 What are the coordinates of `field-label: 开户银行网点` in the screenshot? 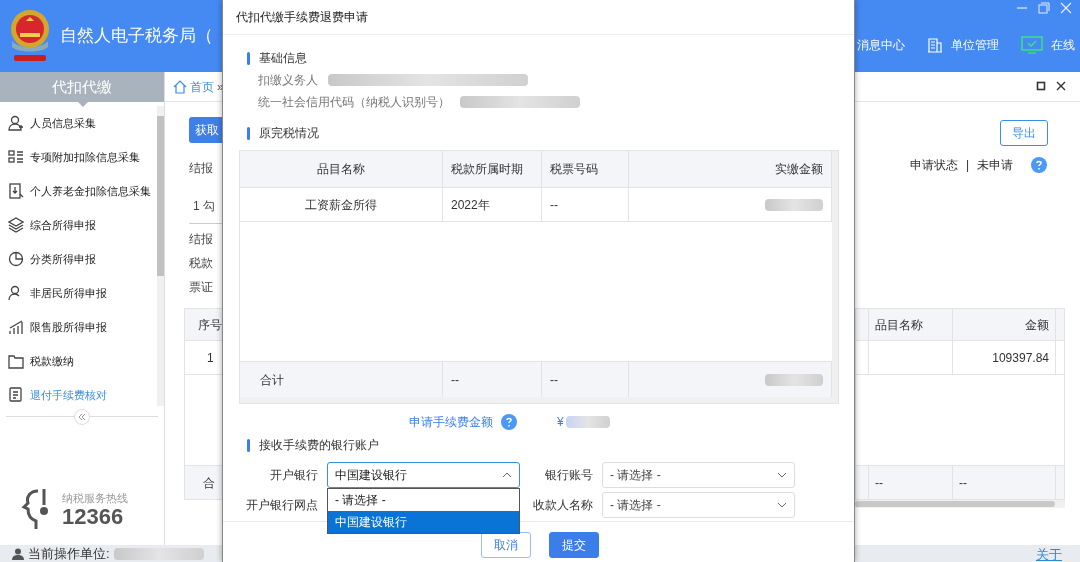 It's located at (282, 505).